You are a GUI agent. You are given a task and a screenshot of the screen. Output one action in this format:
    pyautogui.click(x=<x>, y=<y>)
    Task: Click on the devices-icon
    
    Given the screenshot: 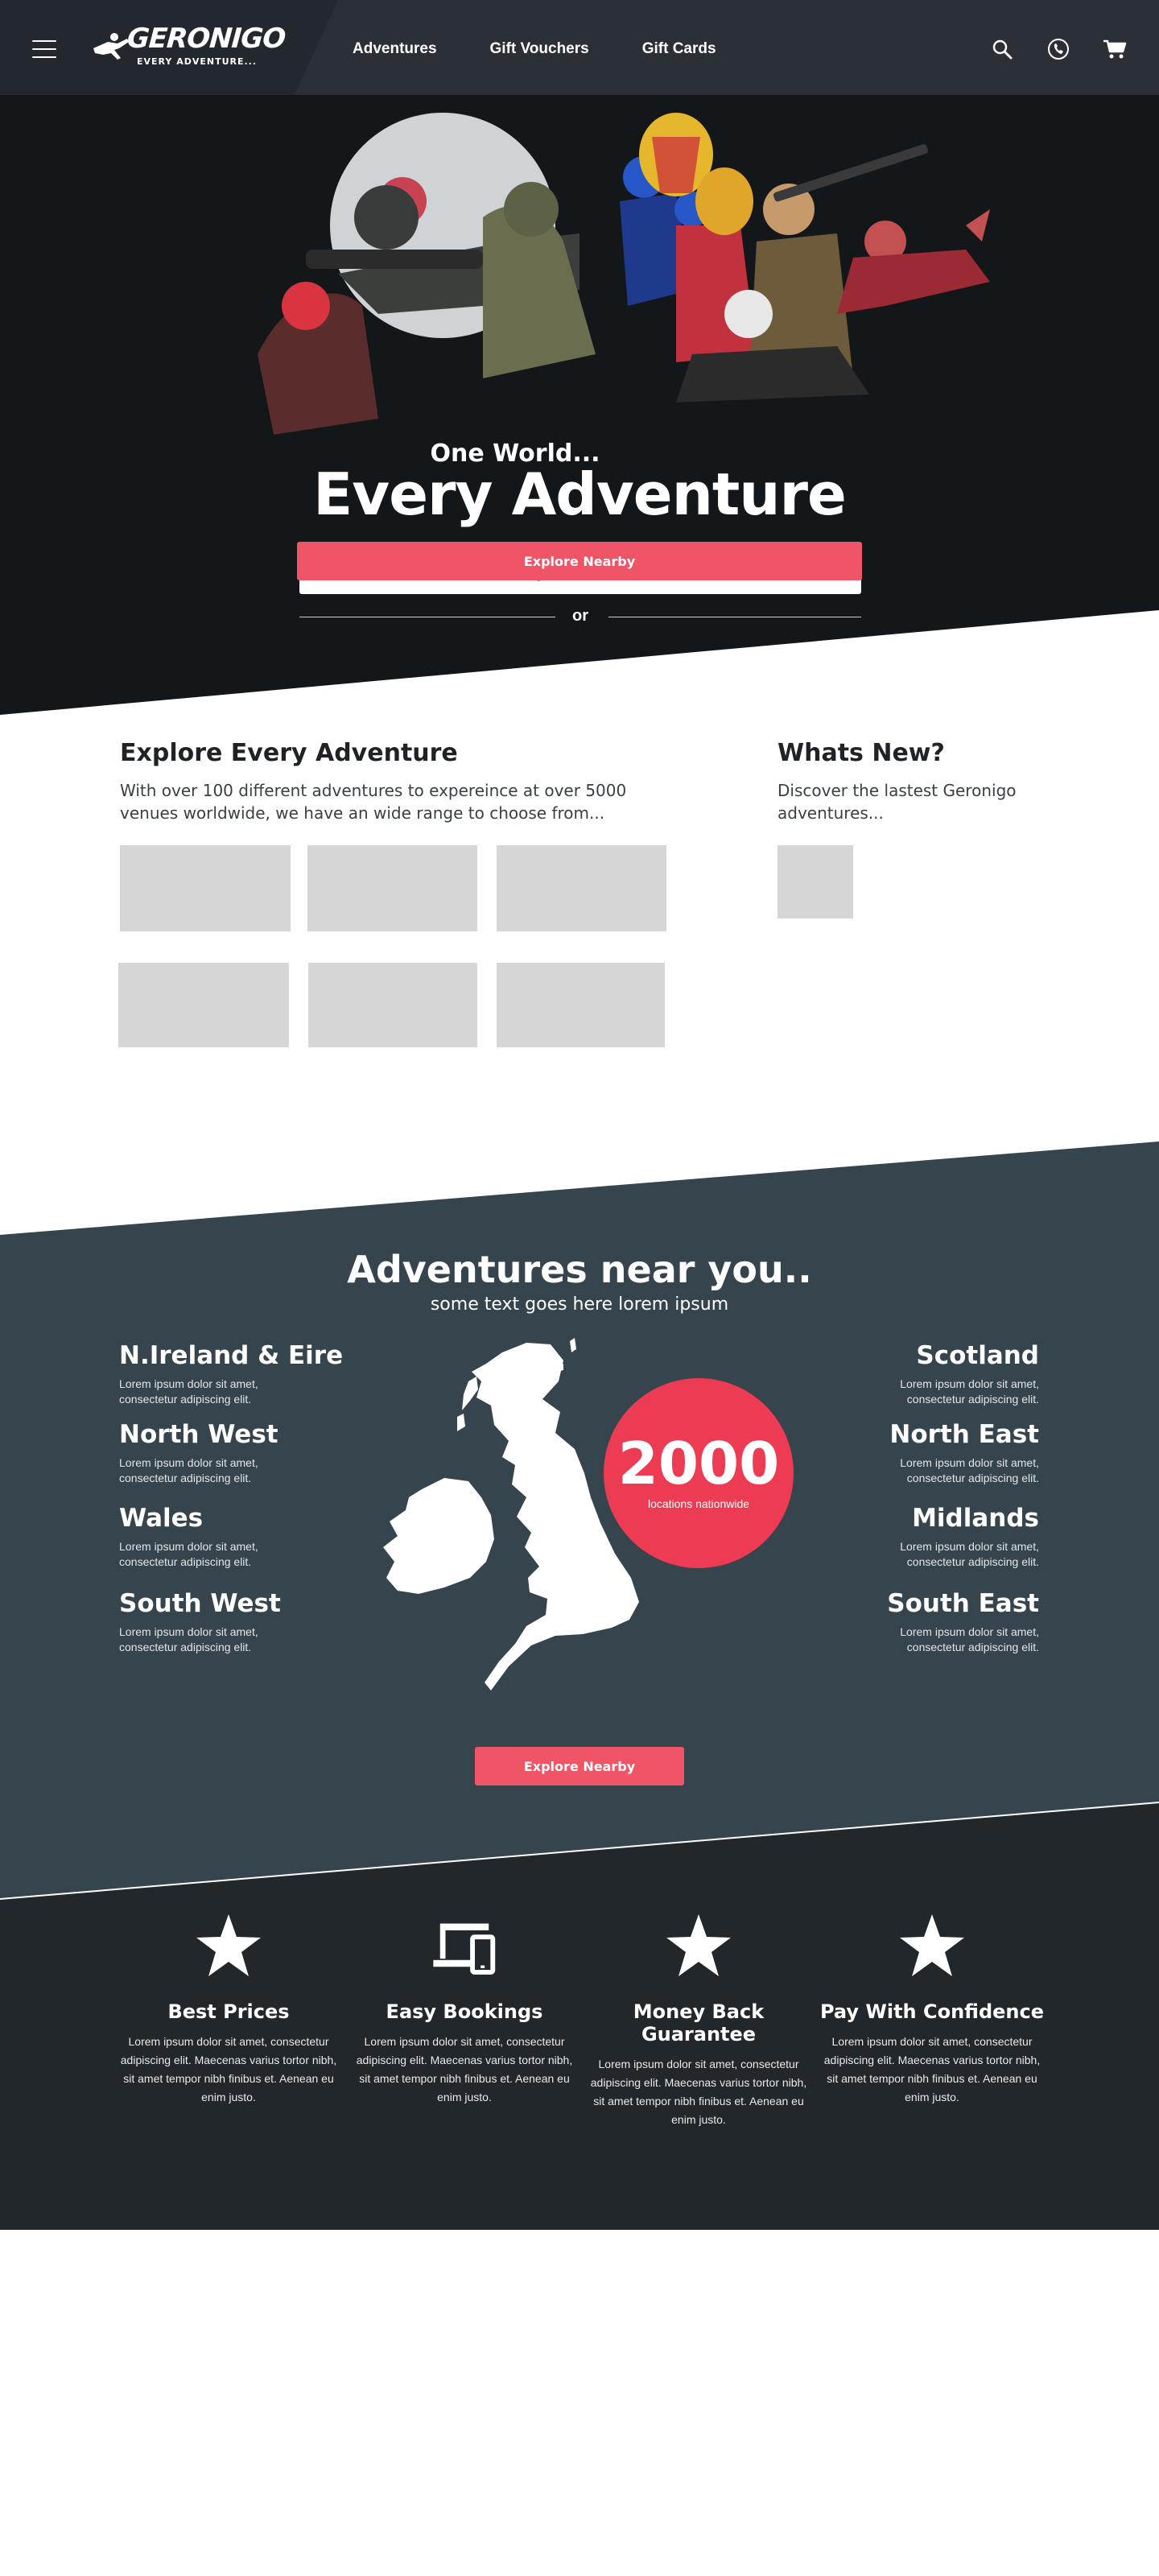 What is the action you would take?
    pyautogui.click(x=464, y=1949)
    